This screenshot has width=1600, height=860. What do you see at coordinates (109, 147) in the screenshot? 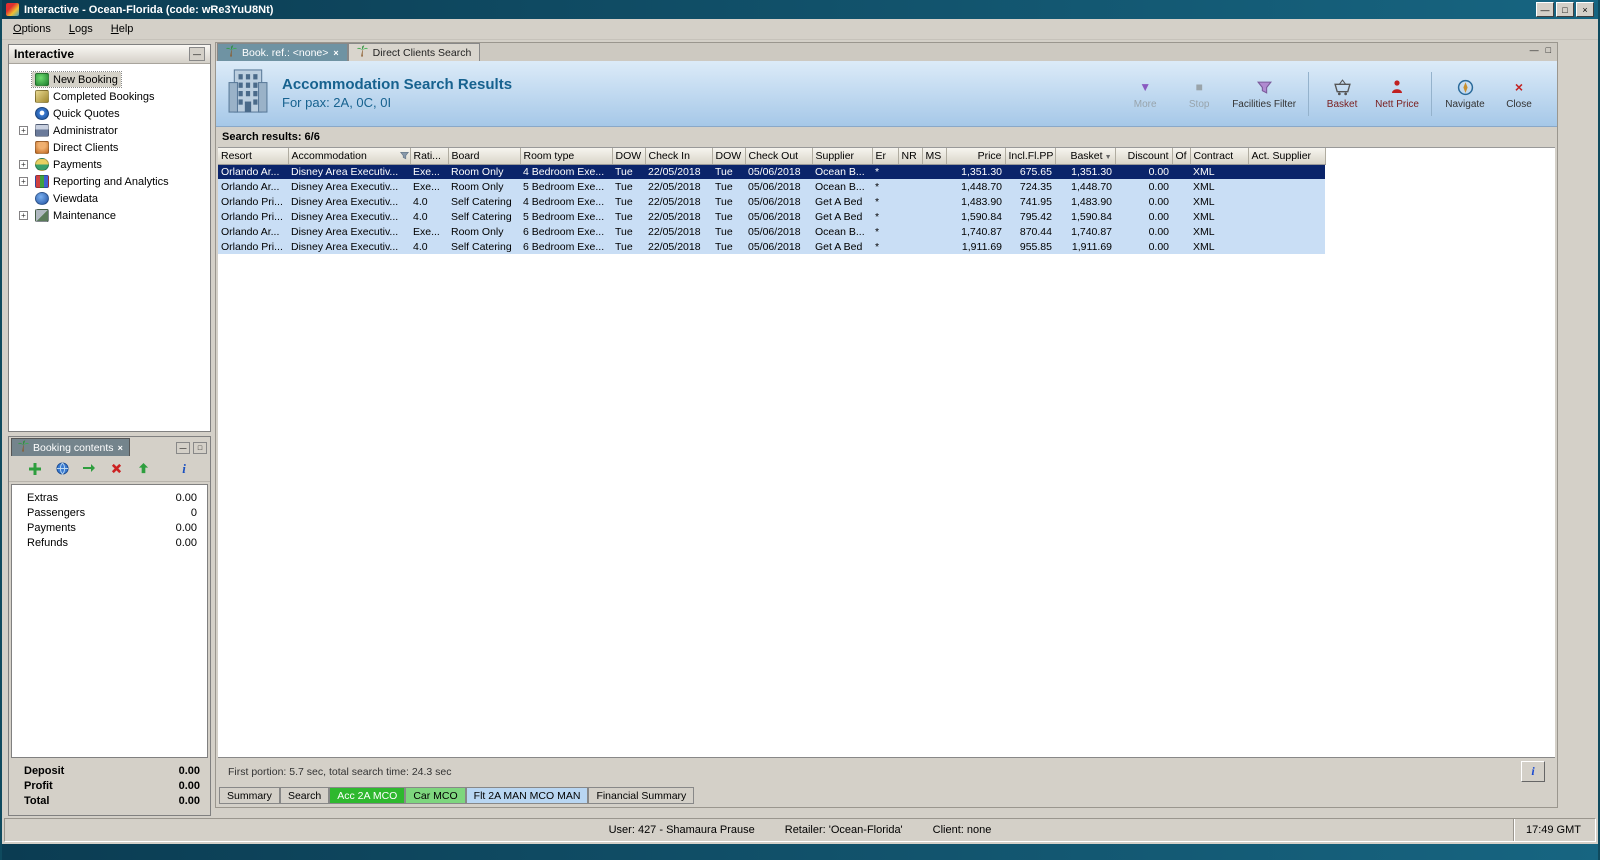
I see `sidebar-item-direct-clients: Direct Clients` at bounding box center [109, 147].